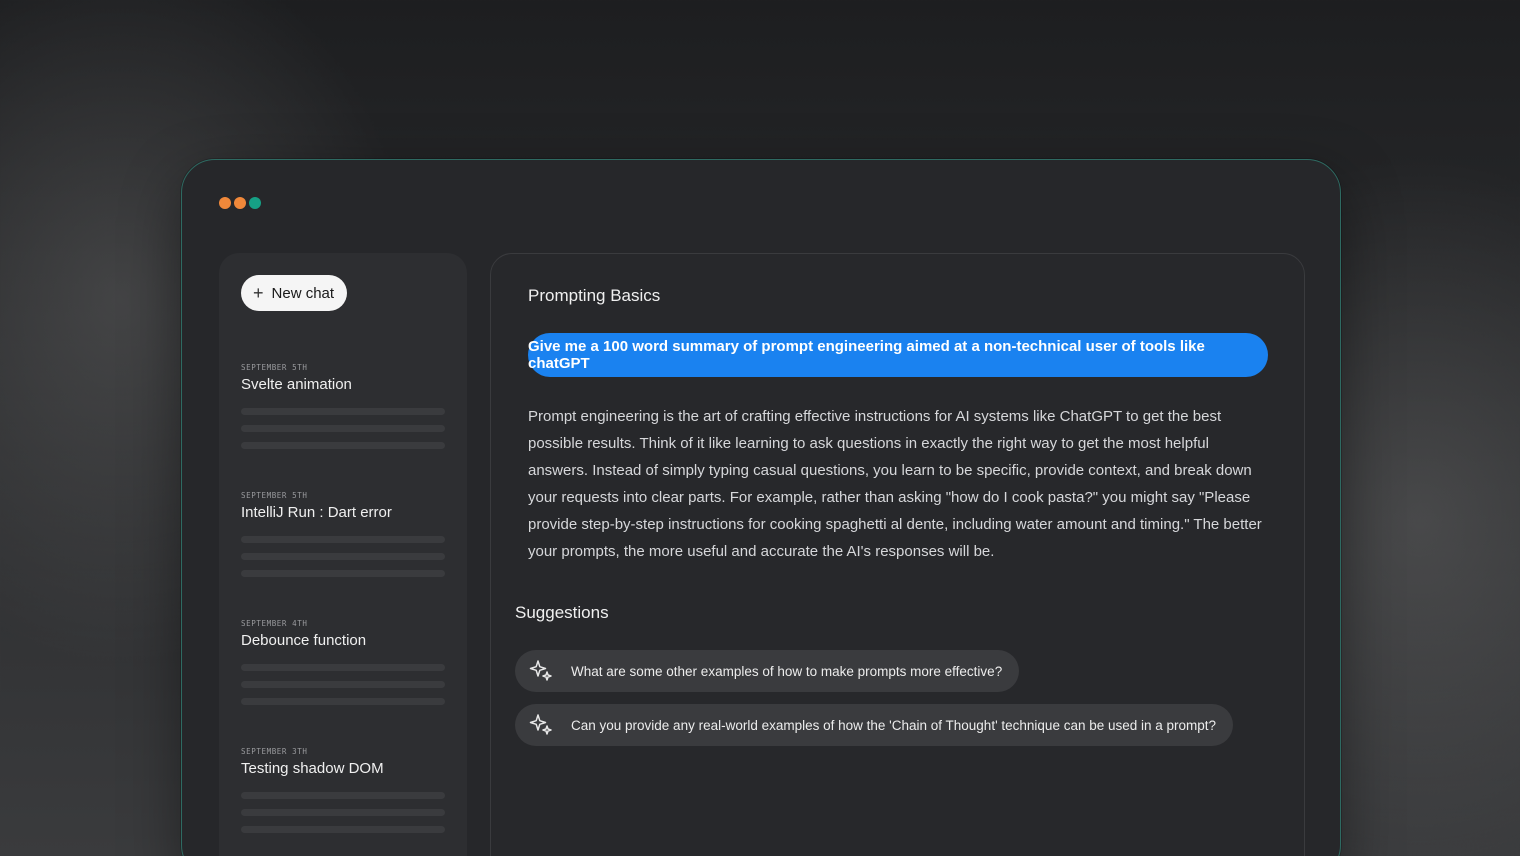 Image resolution: width=1520 pixels, height=856 pixels. Describe the element at coordinates (562, 612) in the screenshot. I see `suggestions-heading: Suggestions` at that location.